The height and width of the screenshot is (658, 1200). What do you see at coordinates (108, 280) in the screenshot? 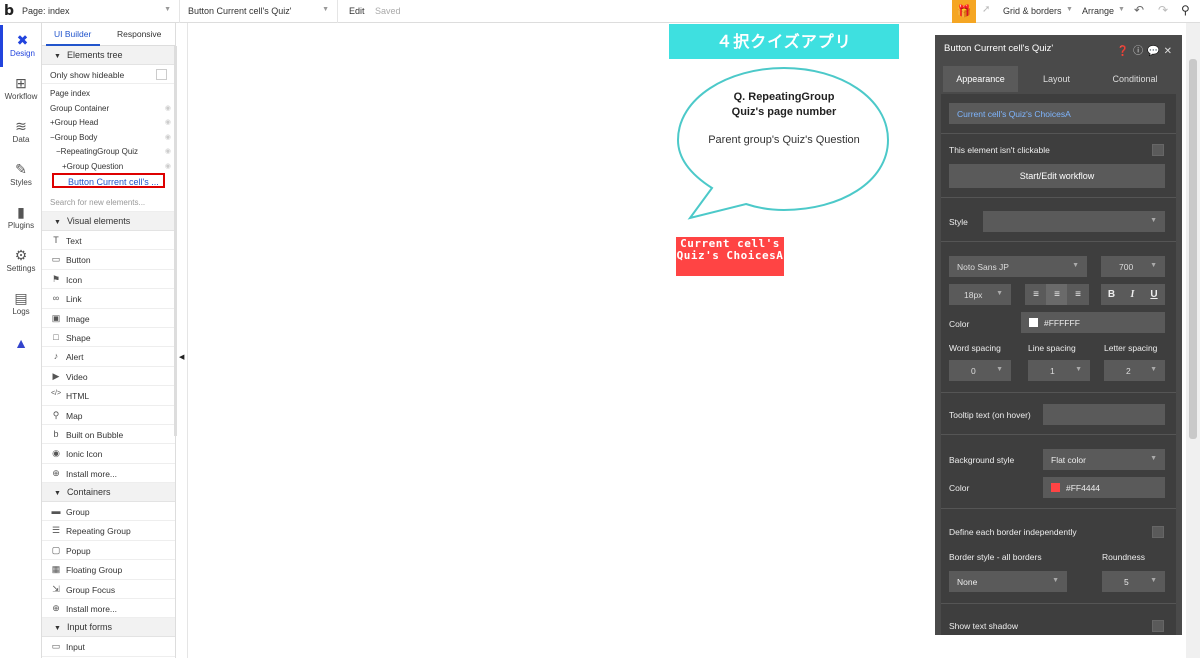
I see `element-icon: ⚑ Icon` at bounding box center [108, 280].